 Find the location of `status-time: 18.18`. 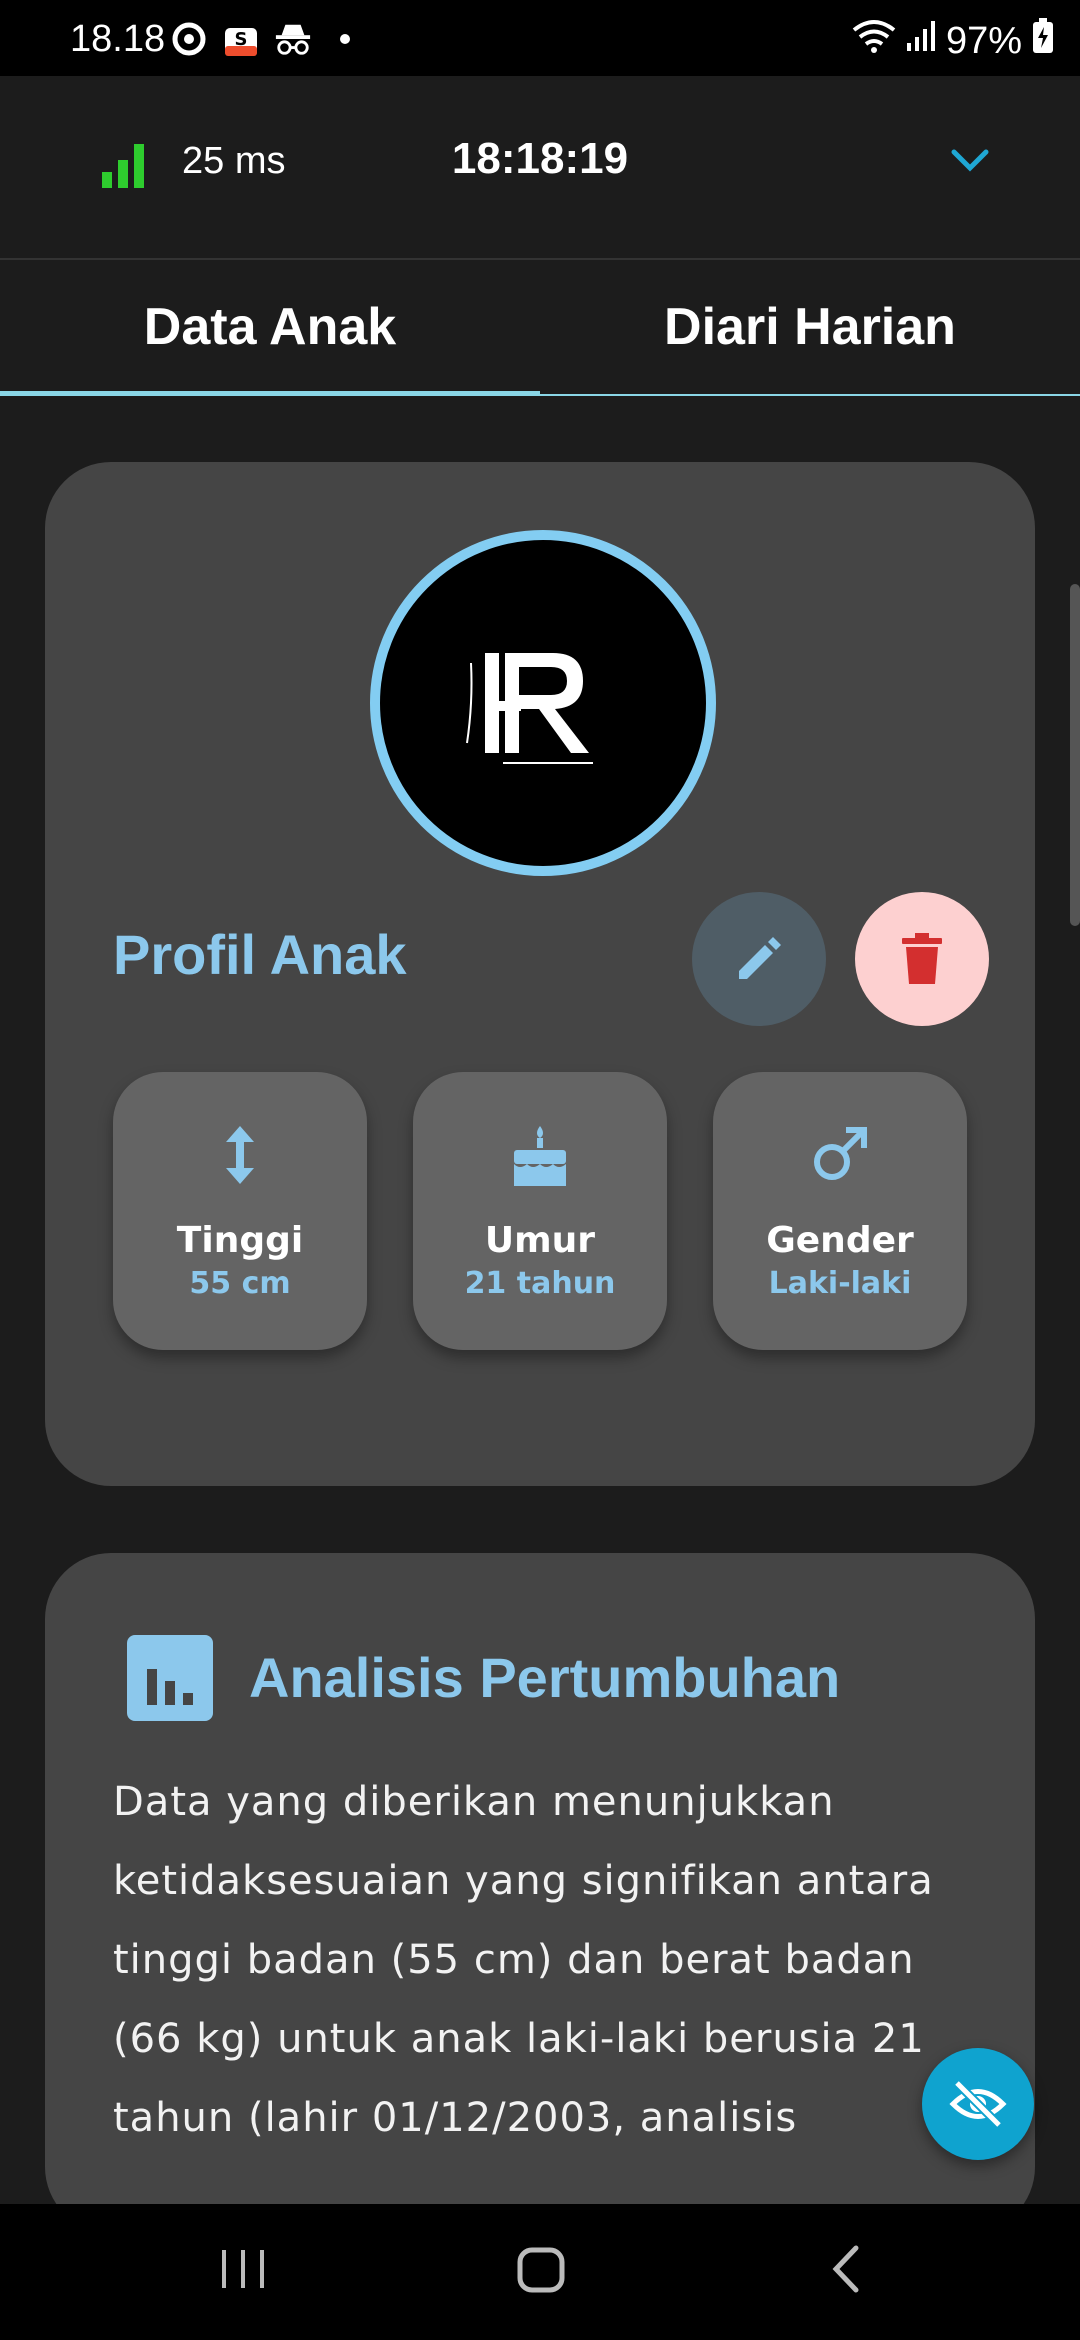

status-time: 18.18 is located at coordinates (118, 39).